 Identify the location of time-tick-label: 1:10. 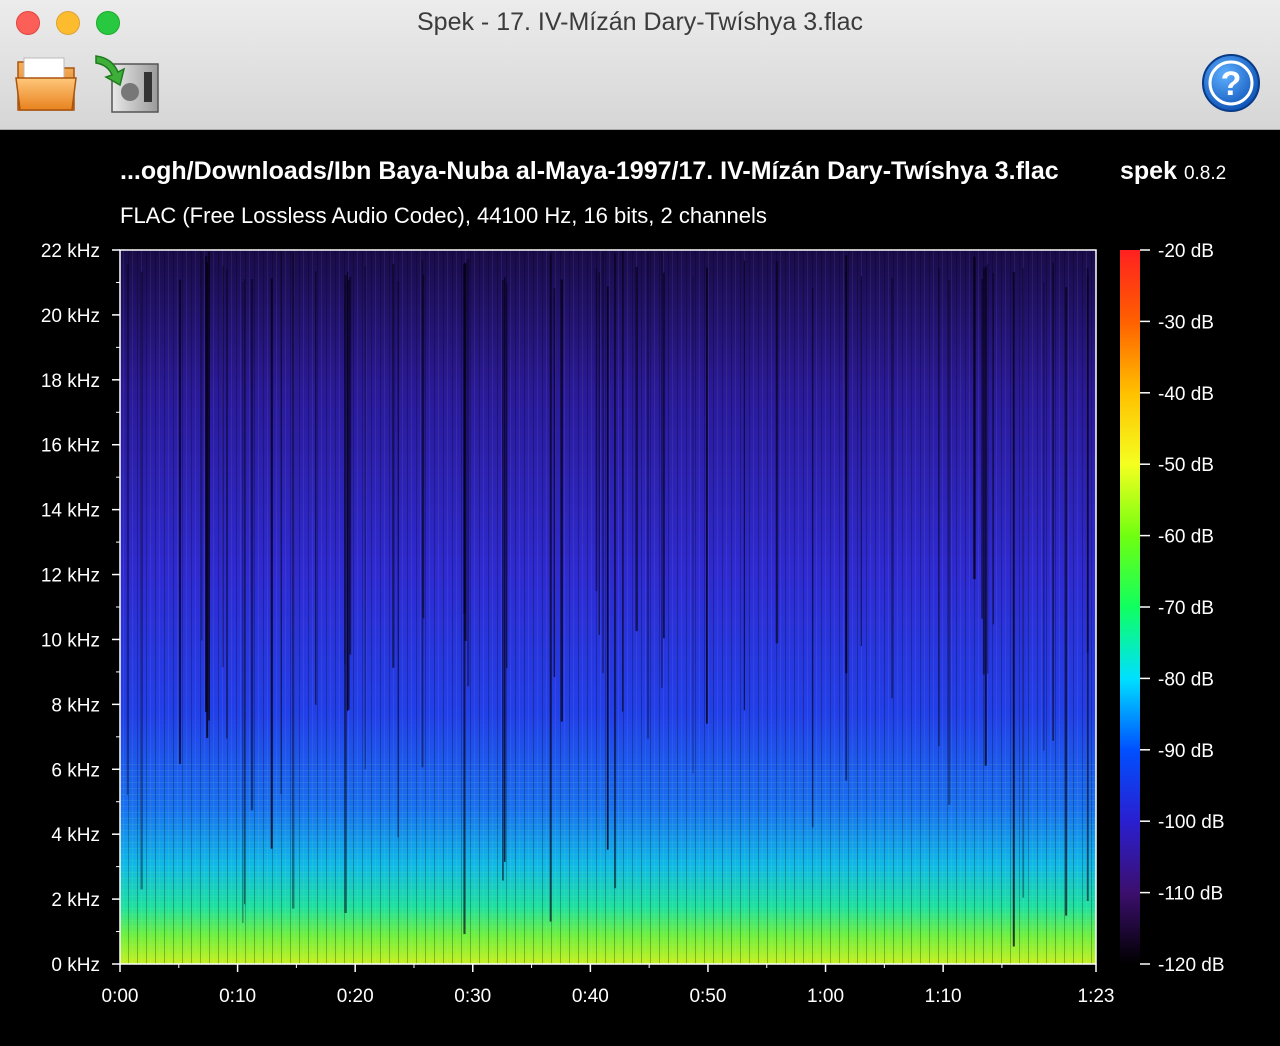
(943, 996).